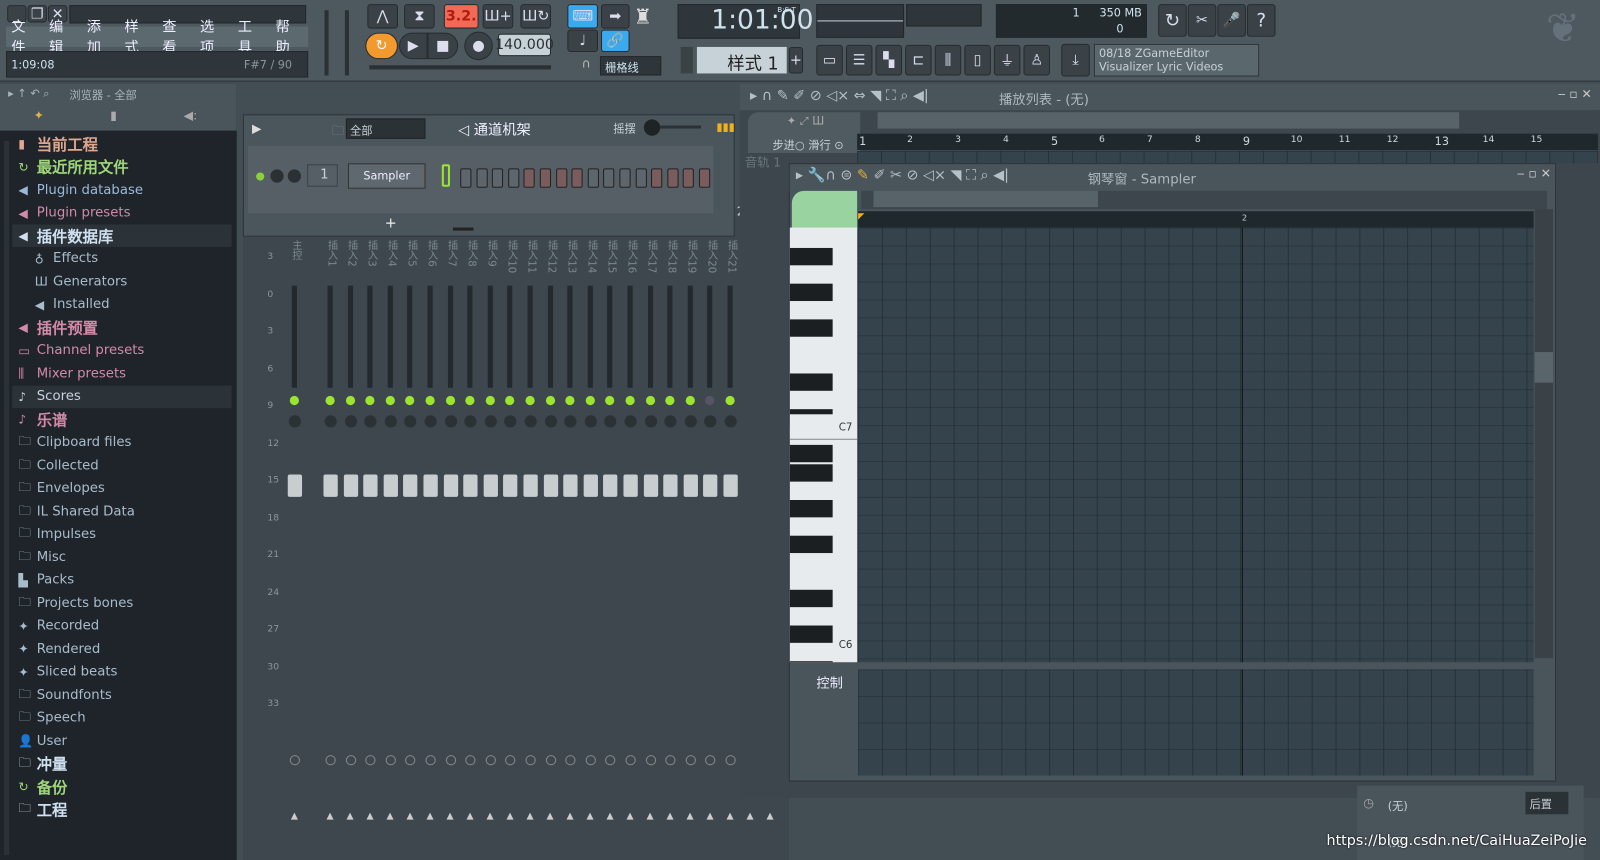 This screenshot has width=1600, height=860. Describe the element at coordinates (478, 46) in the screenshot. I see `record-button: ●` at that location.